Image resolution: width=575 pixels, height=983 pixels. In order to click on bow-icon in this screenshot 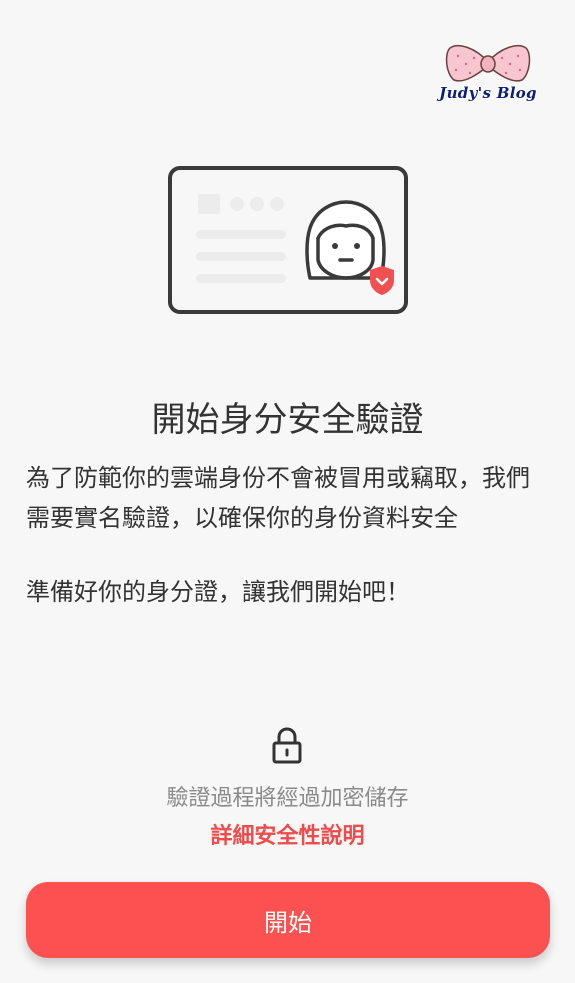, I will do `click(488, 63)`.